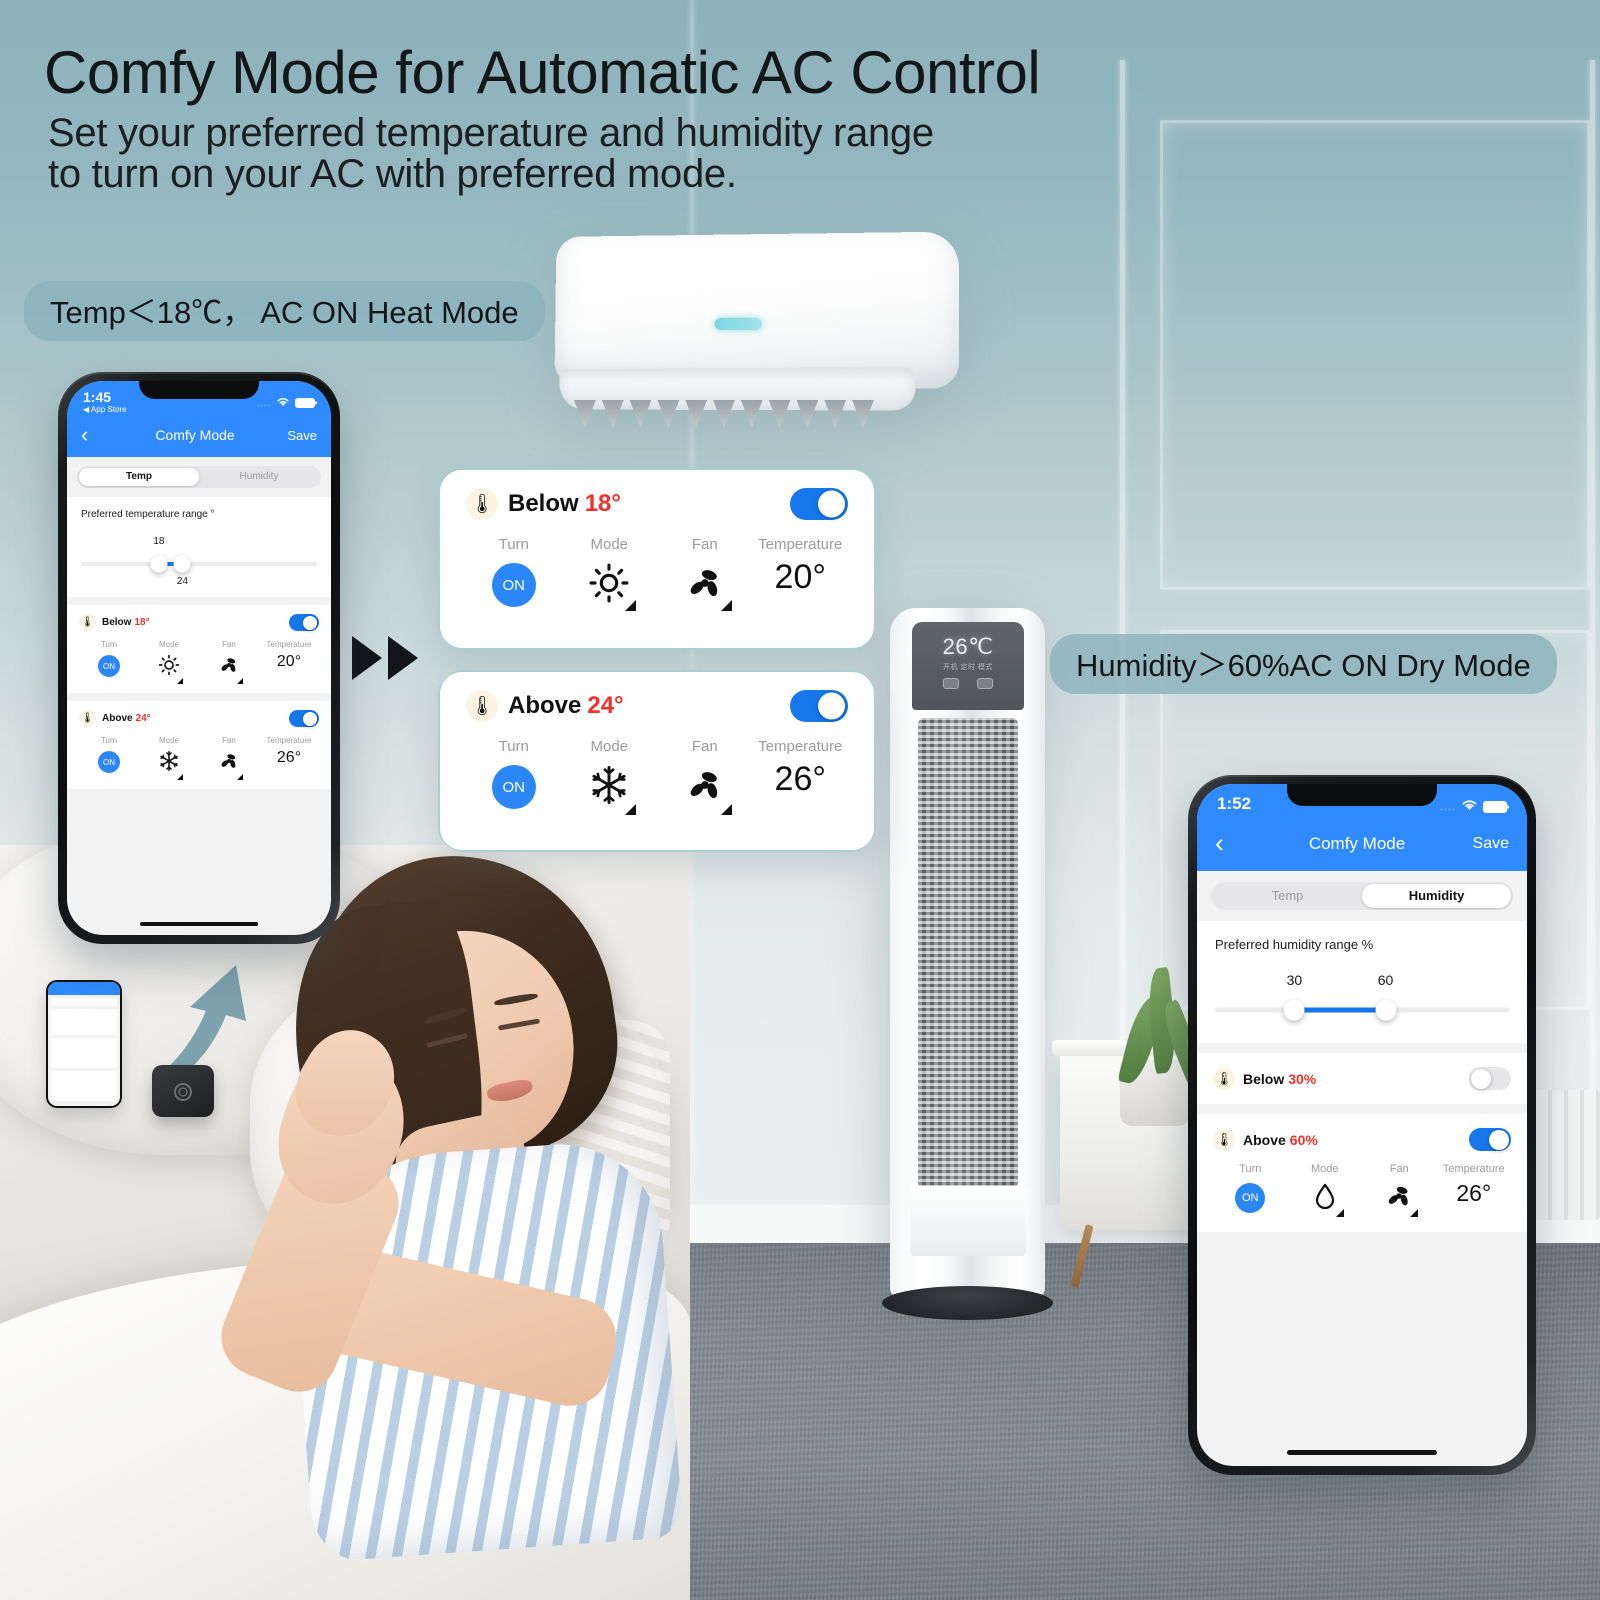  Describe the element at coordinates (105, 409) in the screenshot. I see `phone-temp-return-app: ◀ App Store` at that location.